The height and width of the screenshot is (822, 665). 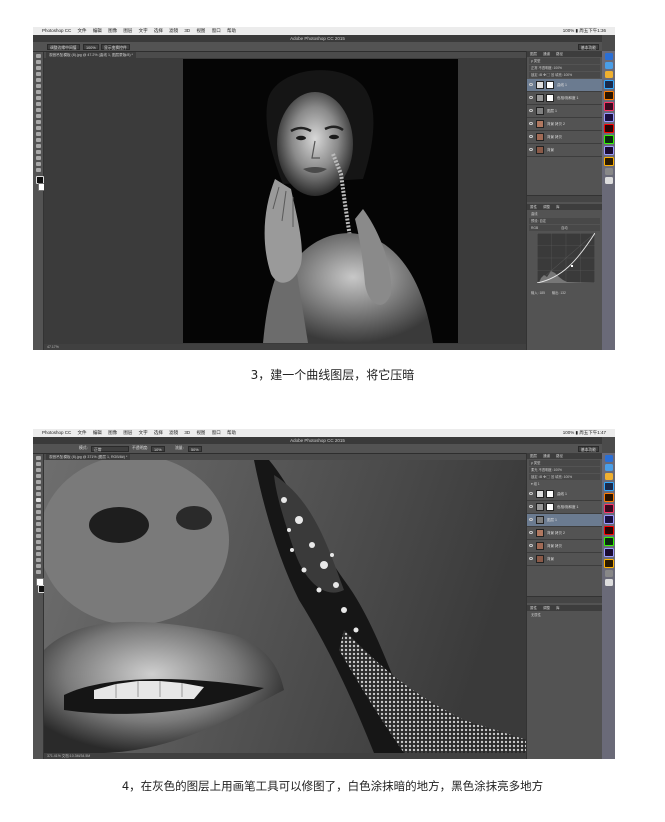 What do you see at coordinates (564, 150) in the screenshot?
I see `layer-row: 背景` at bounding box center [564, 150].